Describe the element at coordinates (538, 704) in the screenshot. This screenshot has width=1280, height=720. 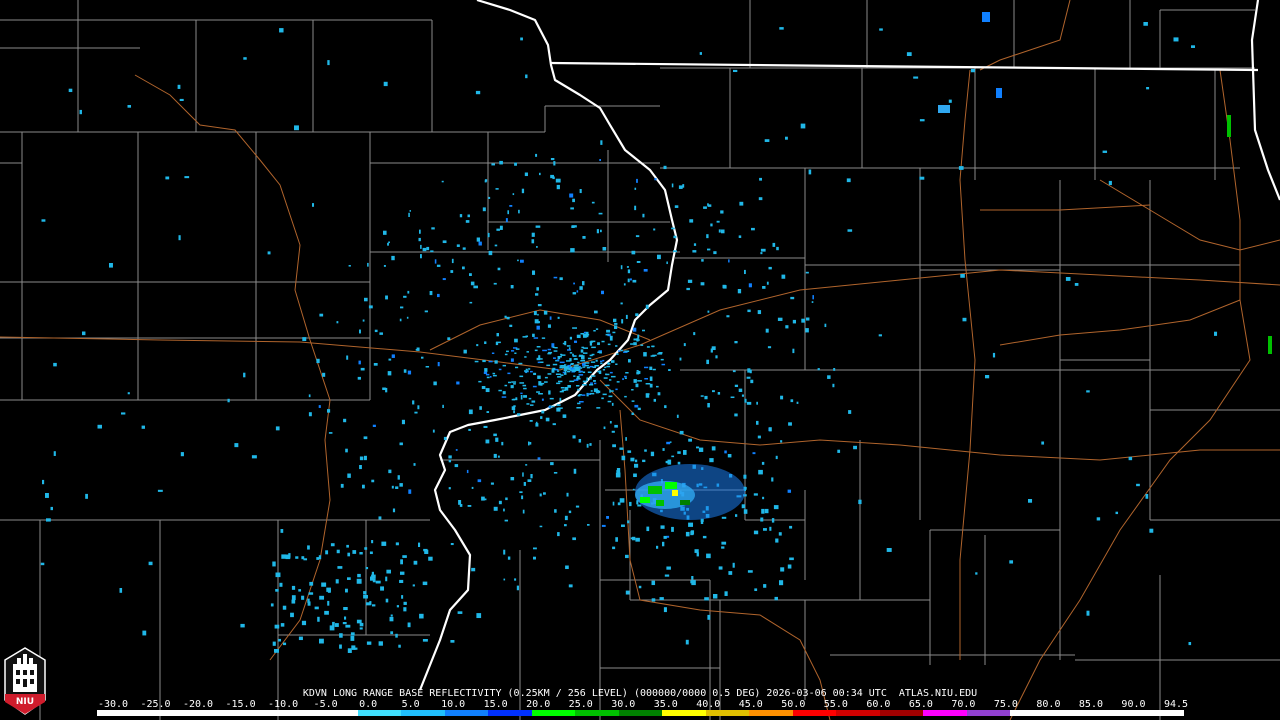
I see `color-scale-label: 20.0` at that location.